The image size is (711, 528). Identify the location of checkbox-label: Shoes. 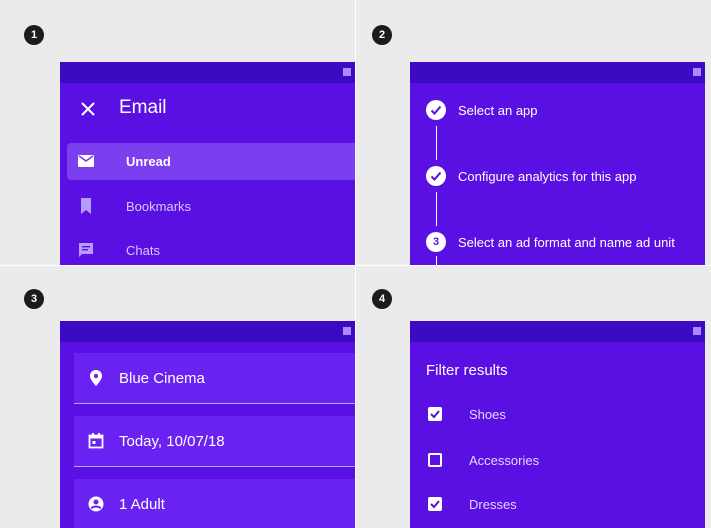
(487, 414).